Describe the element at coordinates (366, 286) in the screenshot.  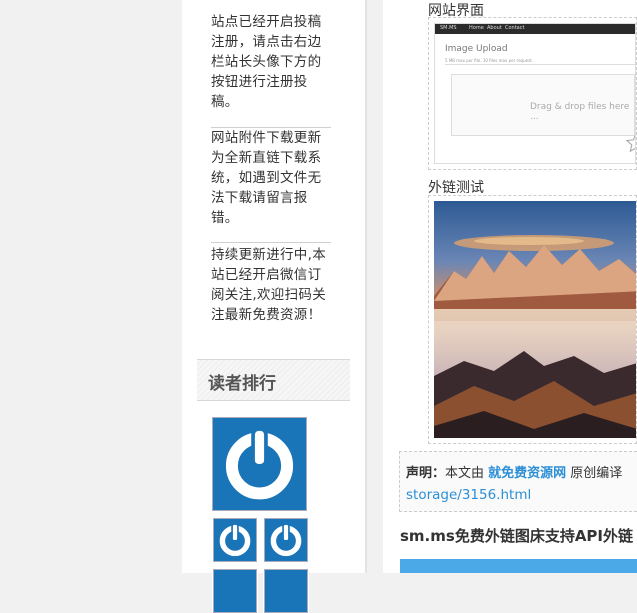
I see `sidebar-border` at that location.